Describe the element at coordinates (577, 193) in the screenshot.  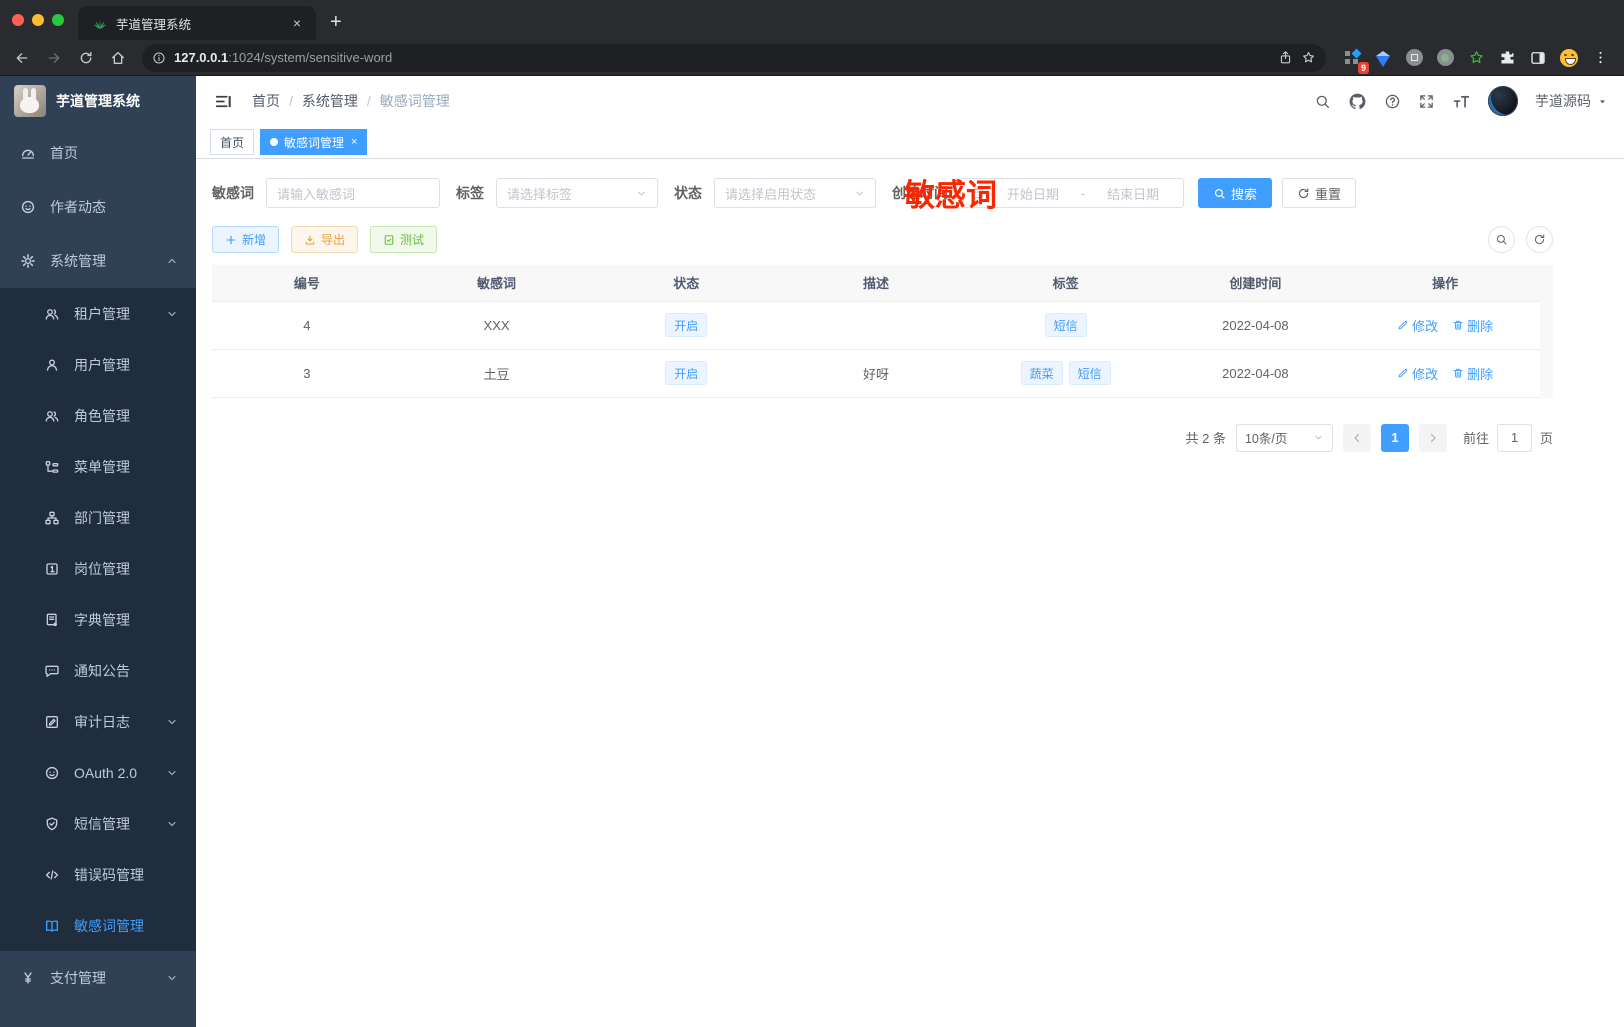
I see `tag-select: 请选择标签` at that location.